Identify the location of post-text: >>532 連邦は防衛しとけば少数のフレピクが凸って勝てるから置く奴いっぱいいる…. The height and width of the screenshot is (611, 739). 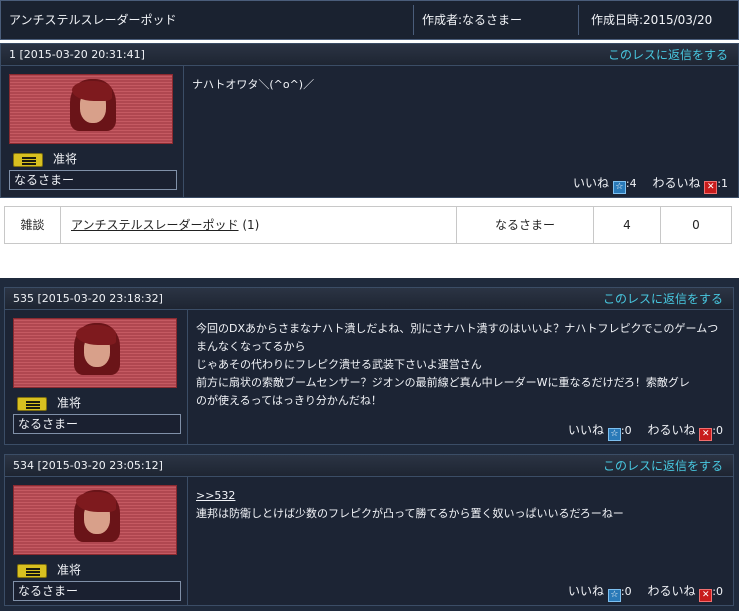
(460, 505).